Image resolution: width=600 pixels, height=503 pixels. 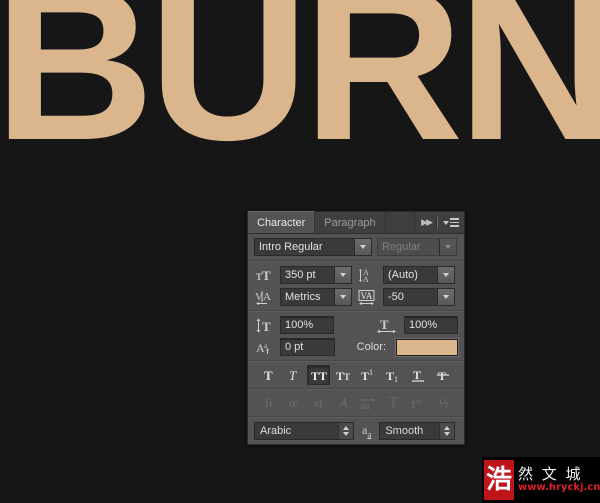 What do you see at coordinates (559, 488) in the screenshot?
I see `watermark-url: www.hryckj.cn` at bounding box center [559, 488].